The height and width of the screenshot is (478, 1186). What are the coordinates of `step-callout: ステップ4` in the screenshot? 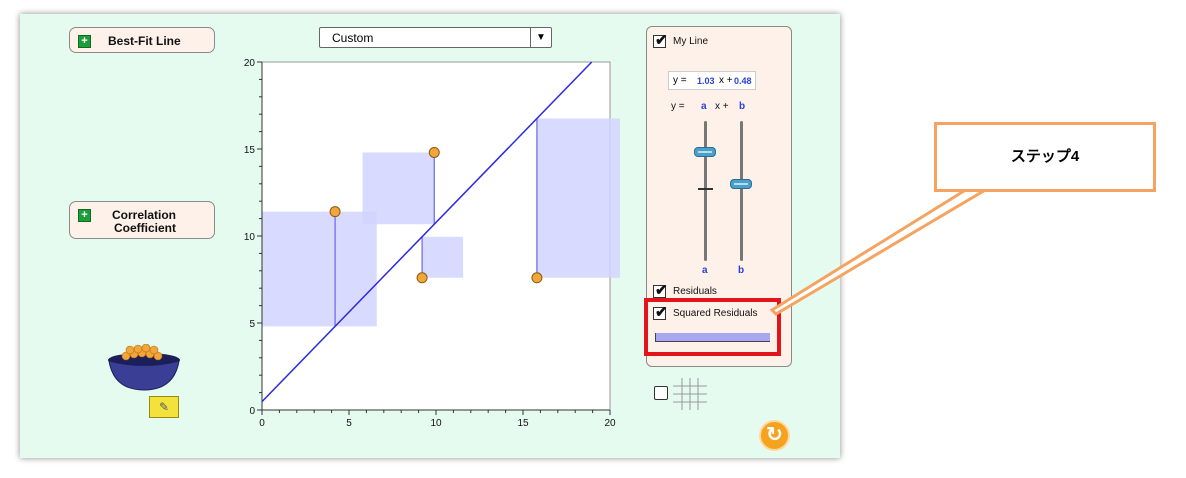 It's located at (1045, 157).